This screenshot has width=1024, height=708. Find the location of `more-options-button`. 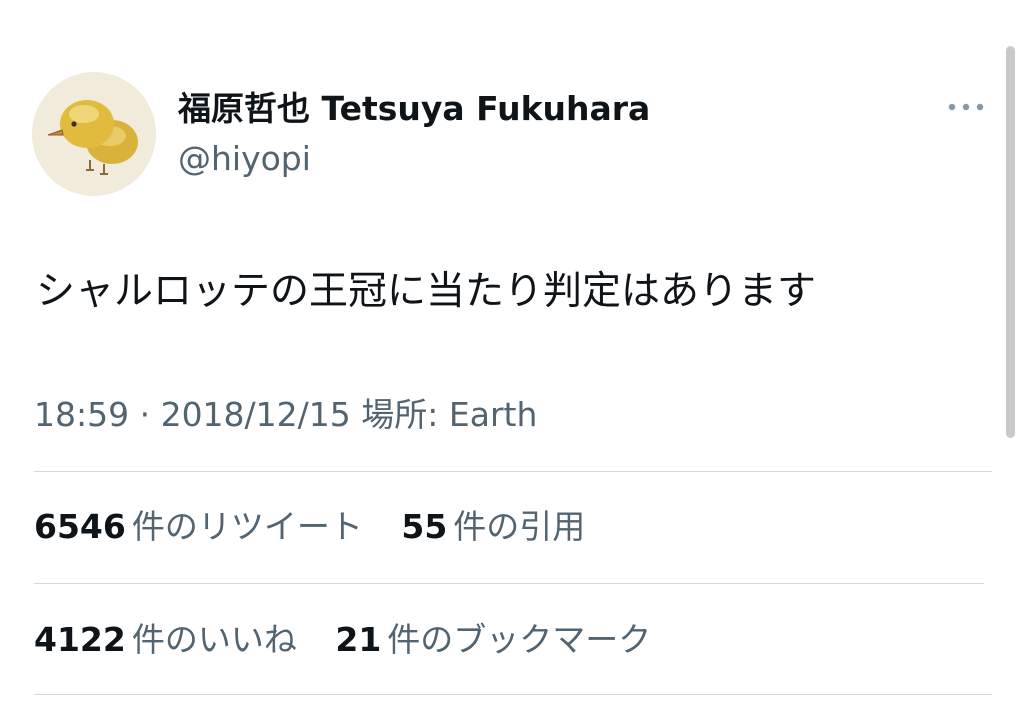

more-options-button is located at coordinates (966, 107).